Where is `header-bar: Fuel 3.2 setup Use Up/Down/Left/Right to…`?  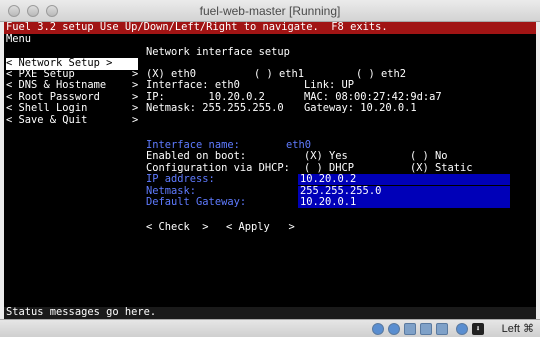
header-bar: Fuel 3.2 setup Use Up/Down/Left/Right to… is located at coordinates (270, 28).